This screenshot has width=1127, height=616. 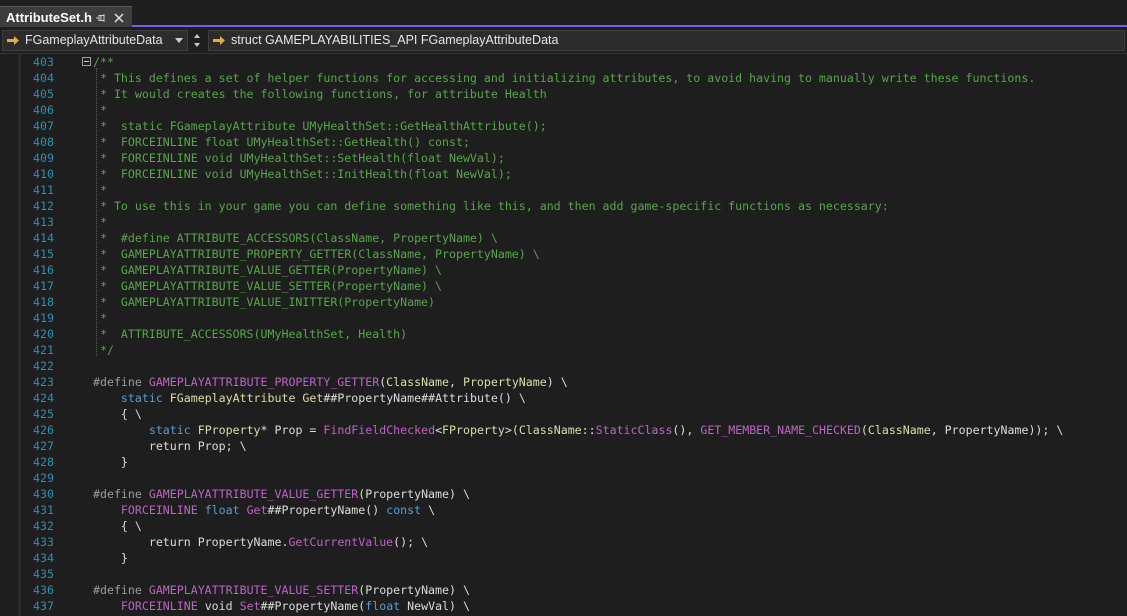 I want to click on line-number: 418, so click(x=43, y=302).